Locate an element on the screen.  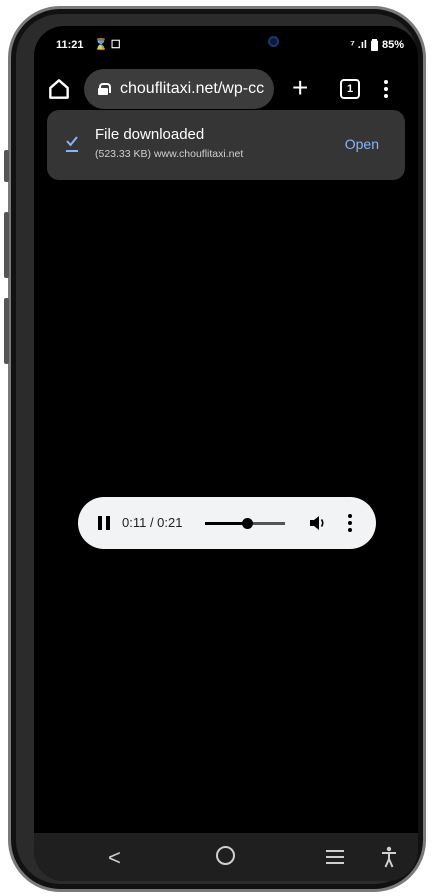
pause-button is located at coordinates (104, 523).